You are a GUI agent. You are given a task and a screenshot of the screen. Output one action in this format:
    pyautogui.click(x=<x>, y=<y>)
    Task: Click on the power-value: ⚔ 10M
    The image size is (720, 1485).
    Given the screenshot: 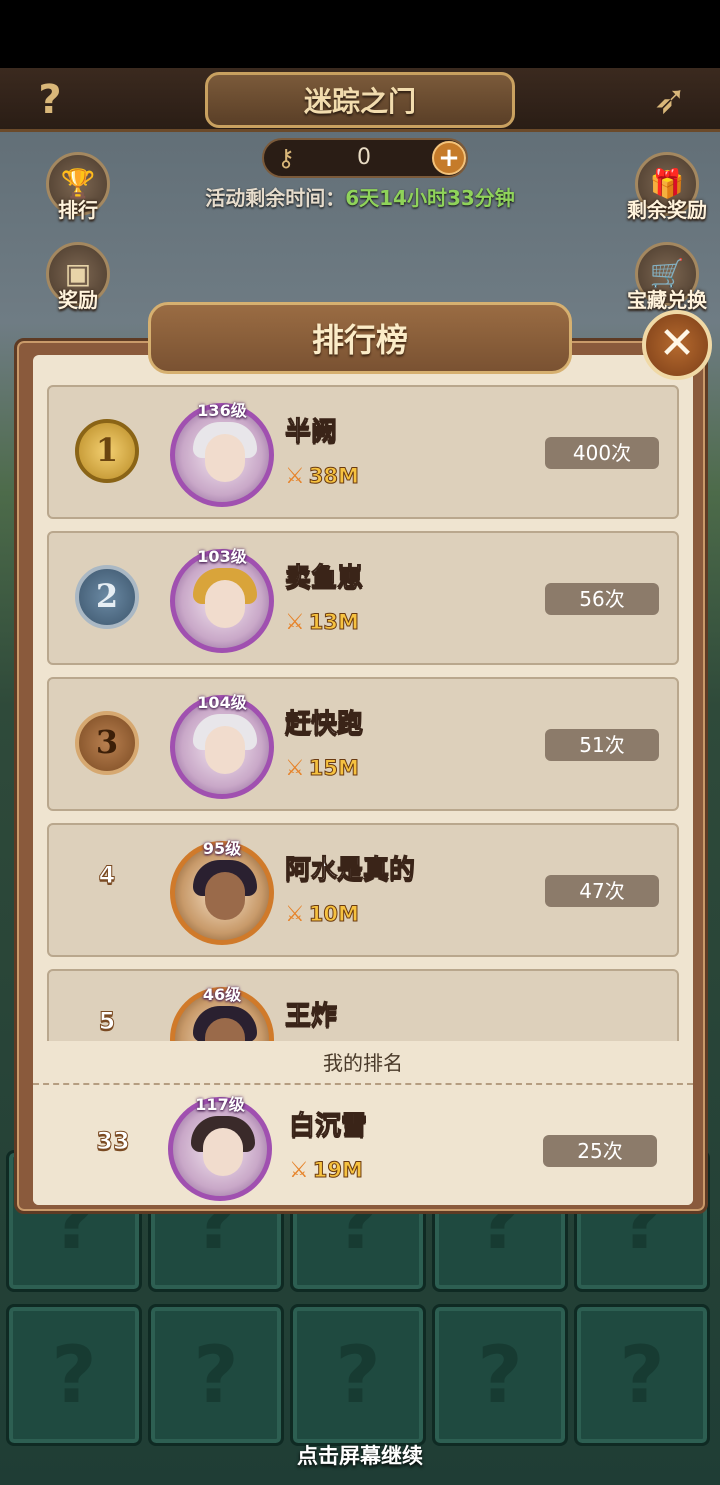 What is the action you would take?
    pyautogui.click(x=322, y=914)
    